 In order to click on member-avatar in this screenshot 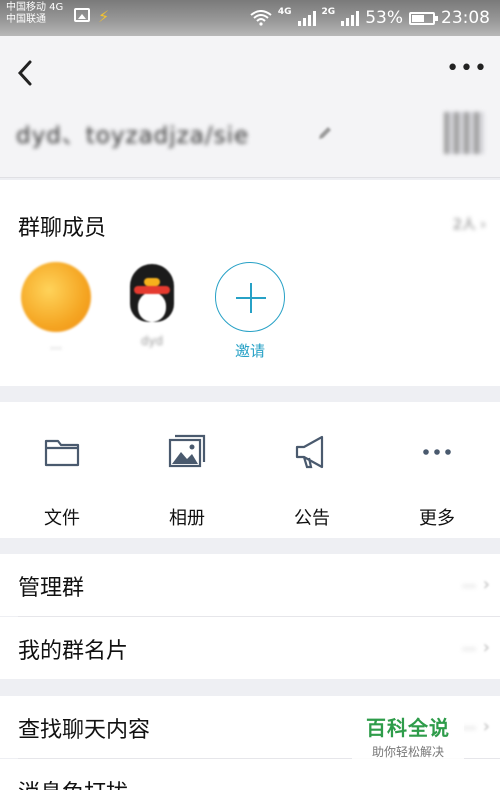, I will do `click(56, 297)`.